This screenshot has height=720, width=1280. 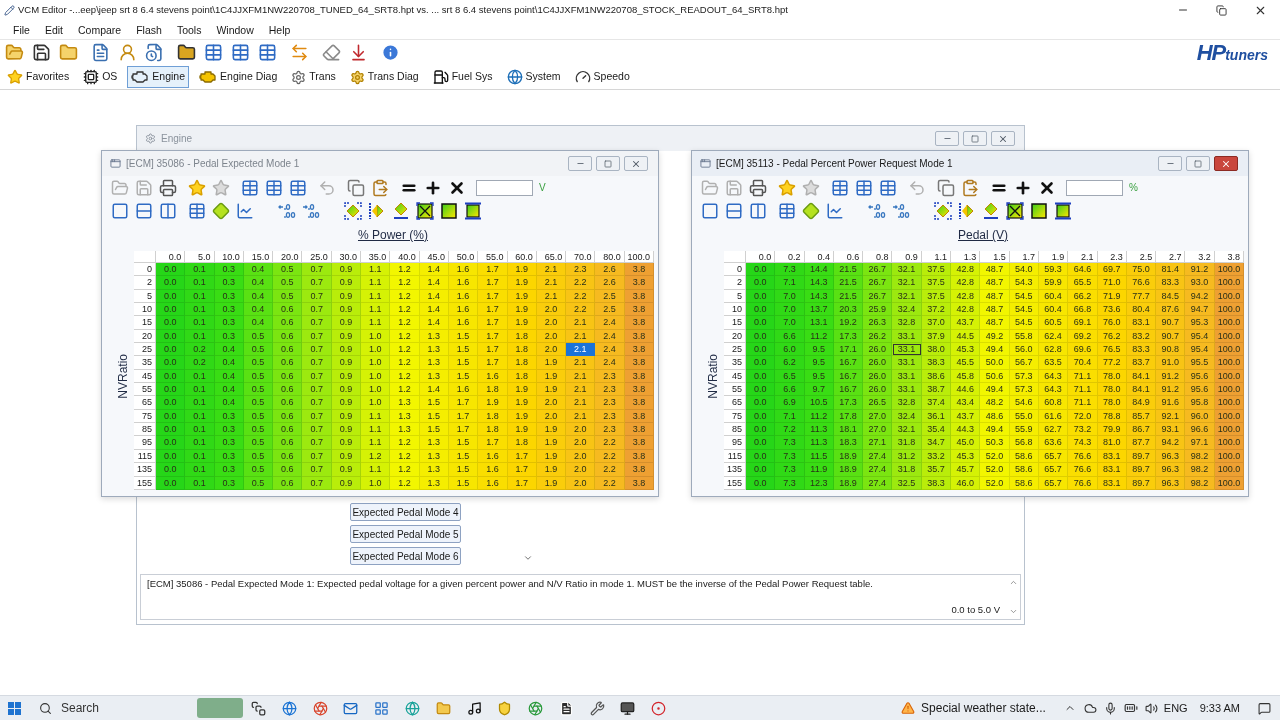 I want to click on table-cell: 71.1, so click(x=1083, y=403).